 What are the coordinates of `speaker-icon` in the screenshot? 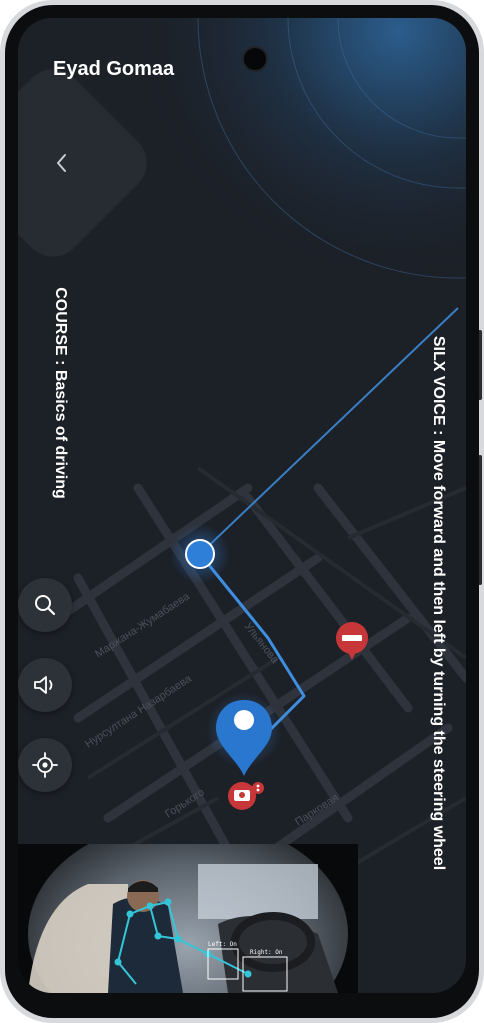 It's located at (43, 685).